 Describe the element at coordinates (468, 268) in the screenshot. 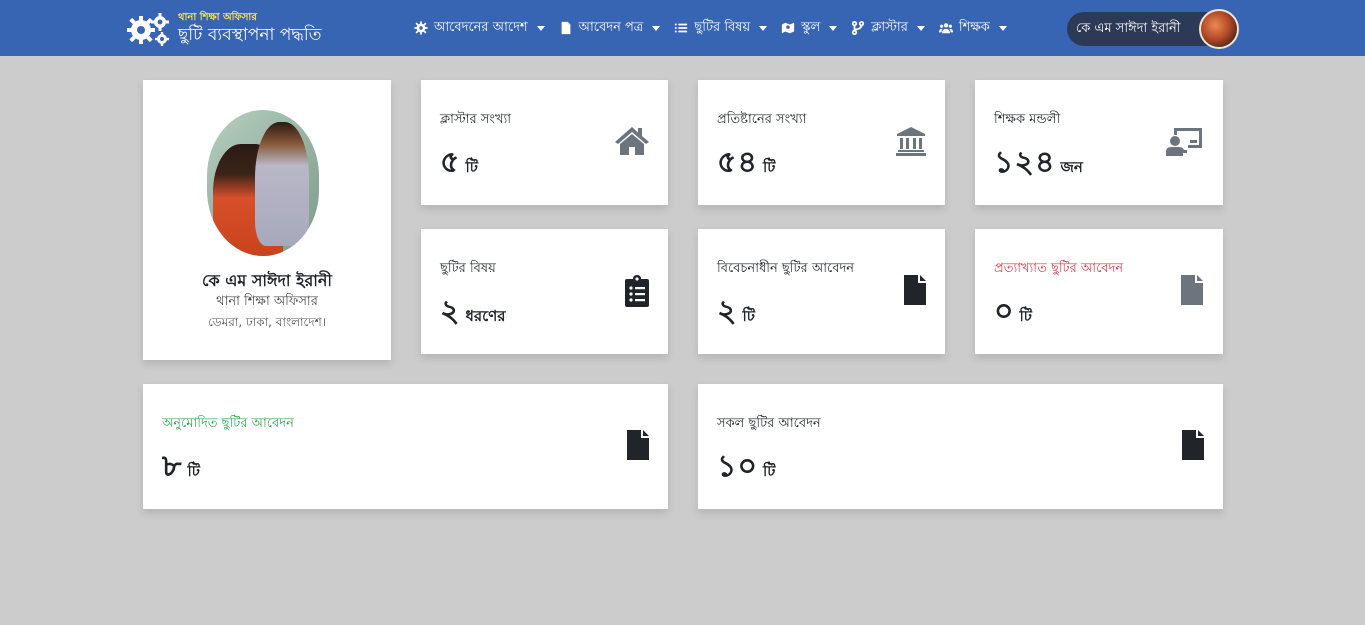

I see `stat-label: ছুটির বিষয়` at that location.